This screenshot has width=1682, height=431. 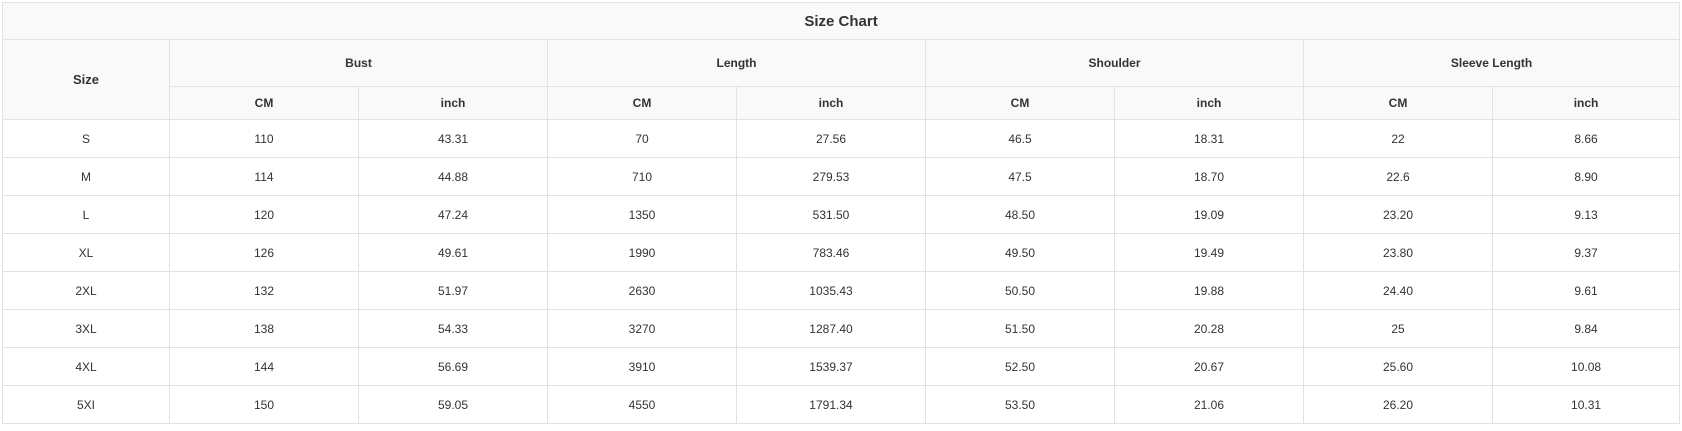 What do you see at coordinates (1209, 176) in the screenshot?
I see `cell-shoulder-inch: 18.70` at bounding box center [1209, 176].